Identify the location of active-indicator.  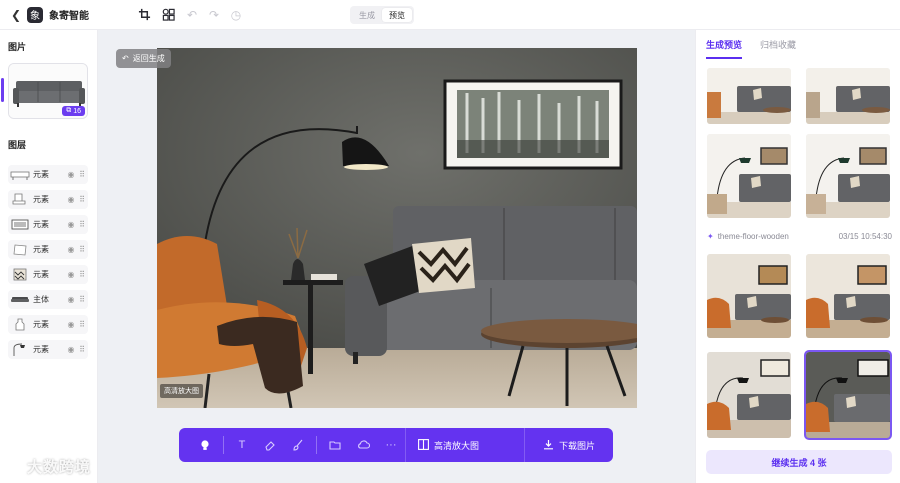
(2, 90).